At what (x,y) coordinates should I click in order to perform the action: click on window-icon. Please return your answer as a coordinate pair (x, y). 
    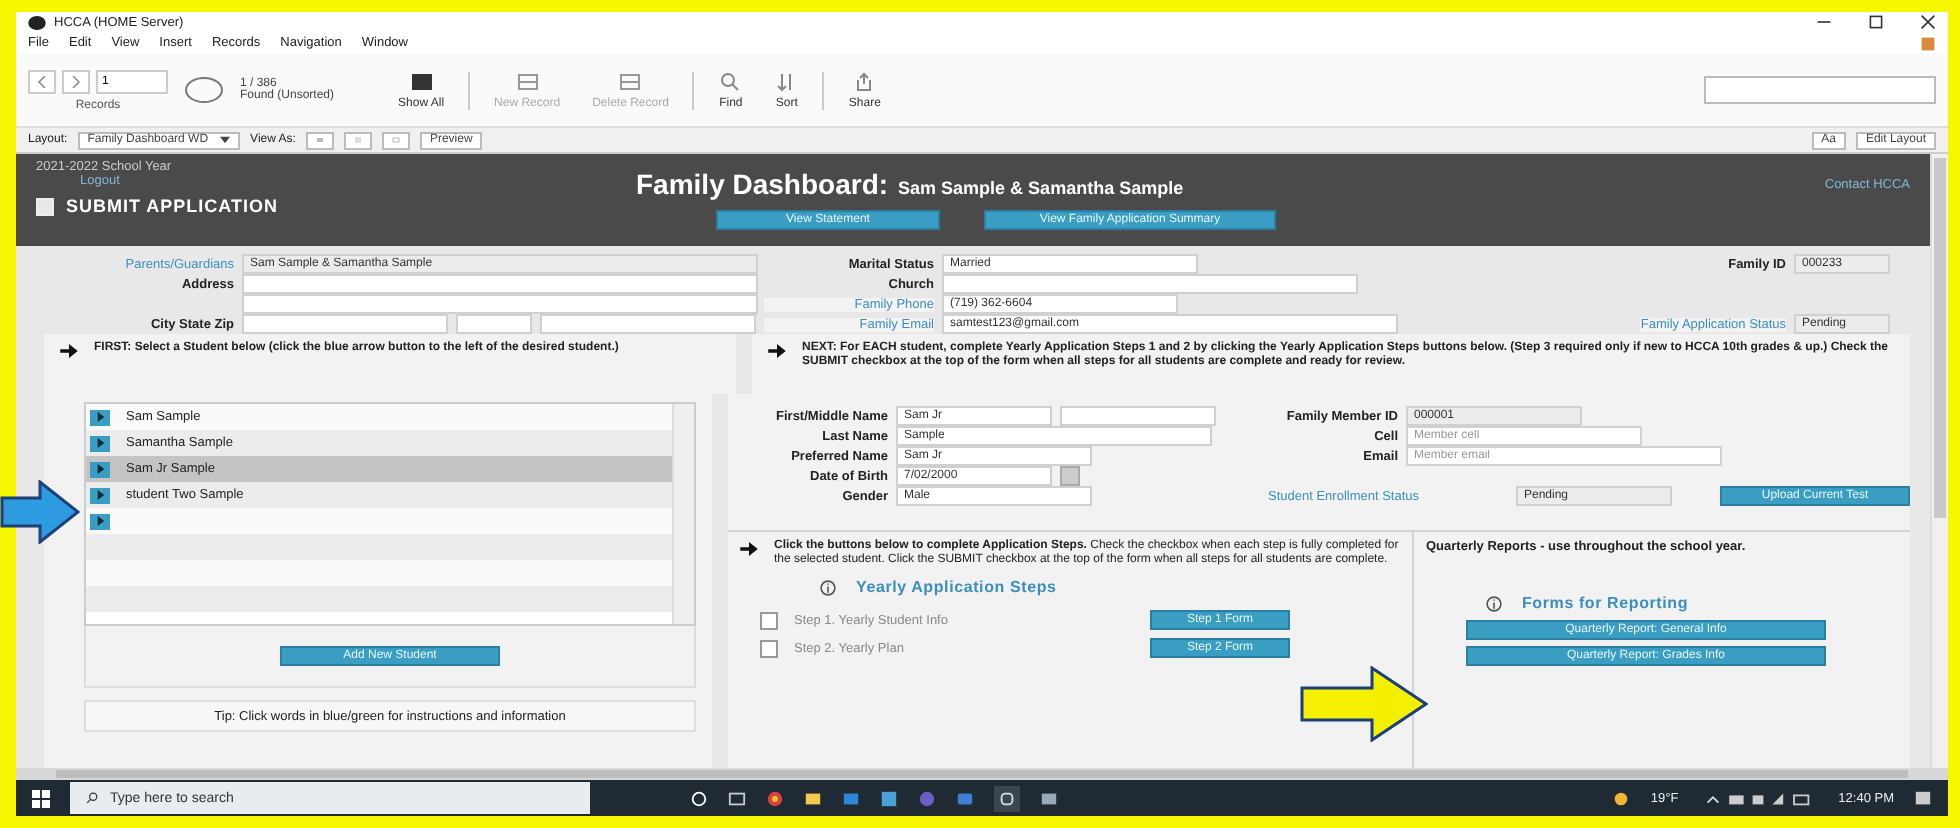
    Looking at the image, I should click on (737, 798).